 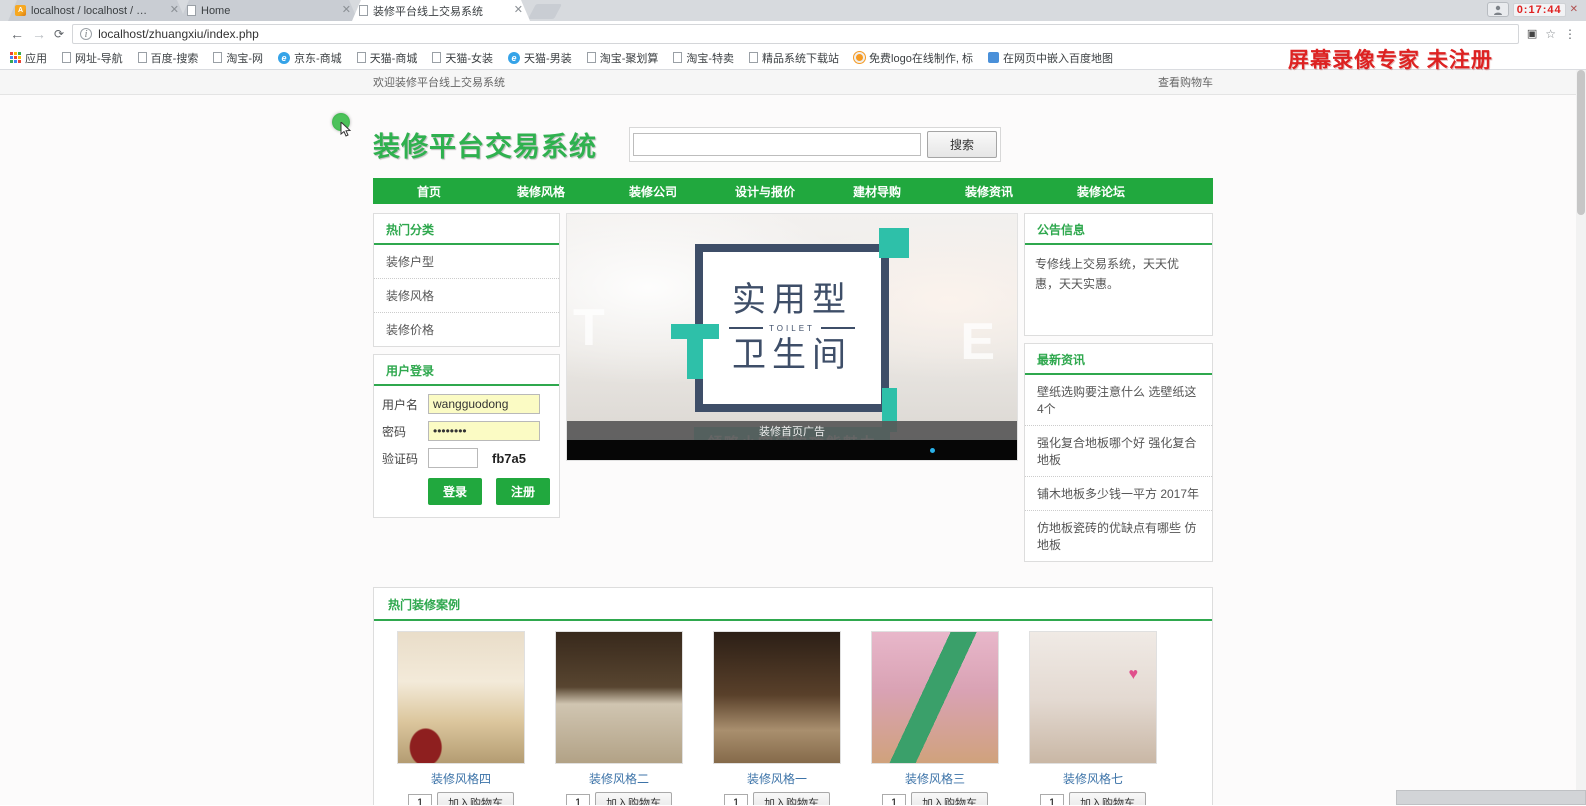 I want to click on case-name-link: 装修风格七, so click(x=1093, y=778).